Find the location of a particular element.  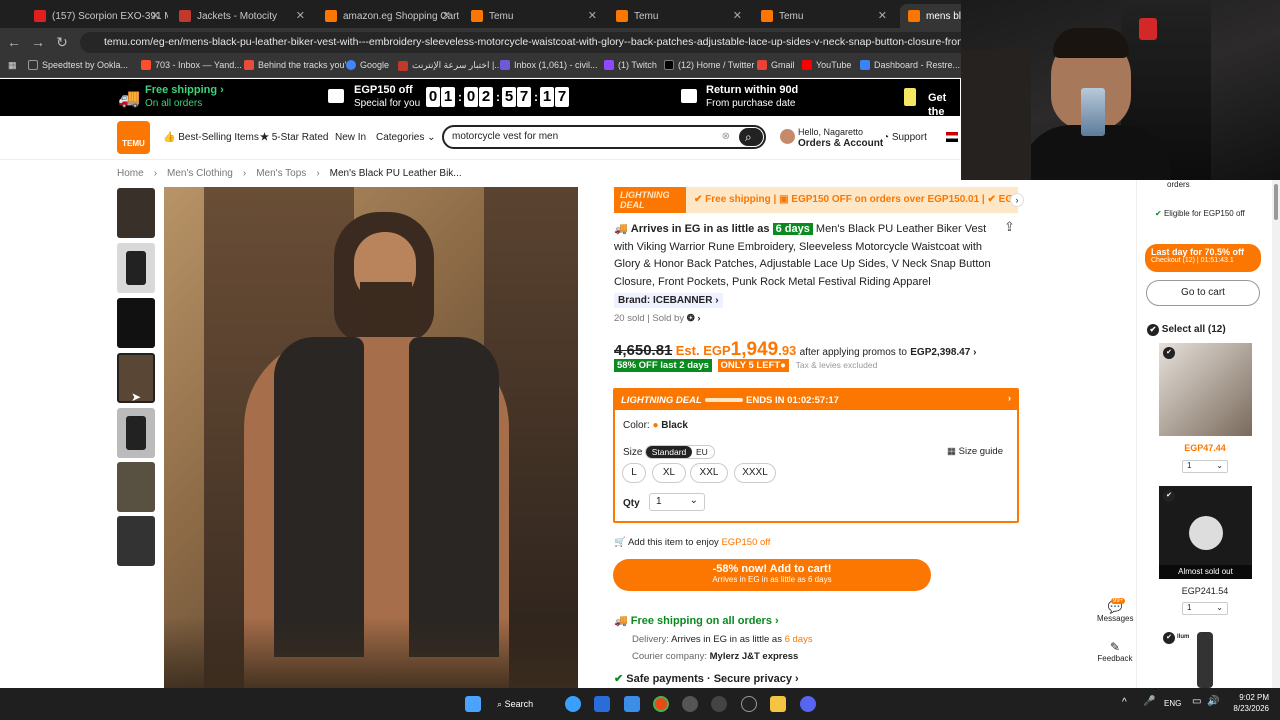

feedback-widget: ✎ Feedback is located at coordinates (1115, 651).